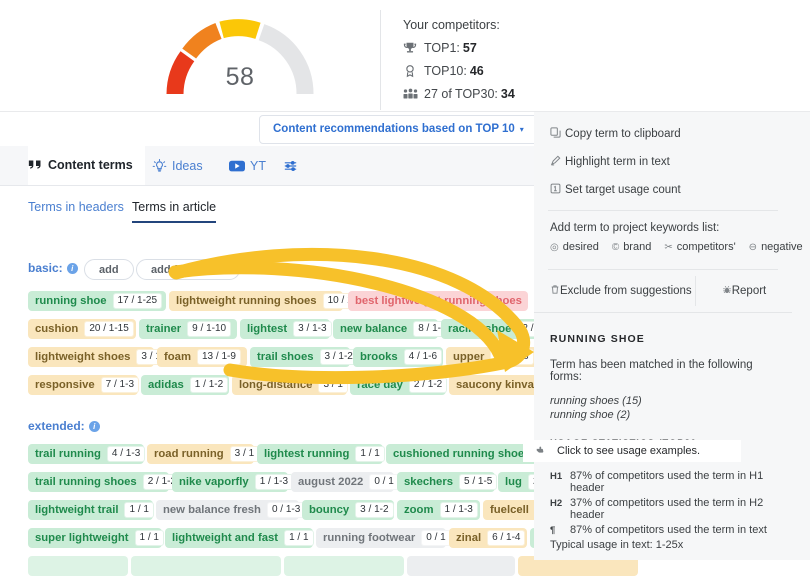  I want to click on highlight-term-in-text-action: Highlight term in text, so click(663, 162).